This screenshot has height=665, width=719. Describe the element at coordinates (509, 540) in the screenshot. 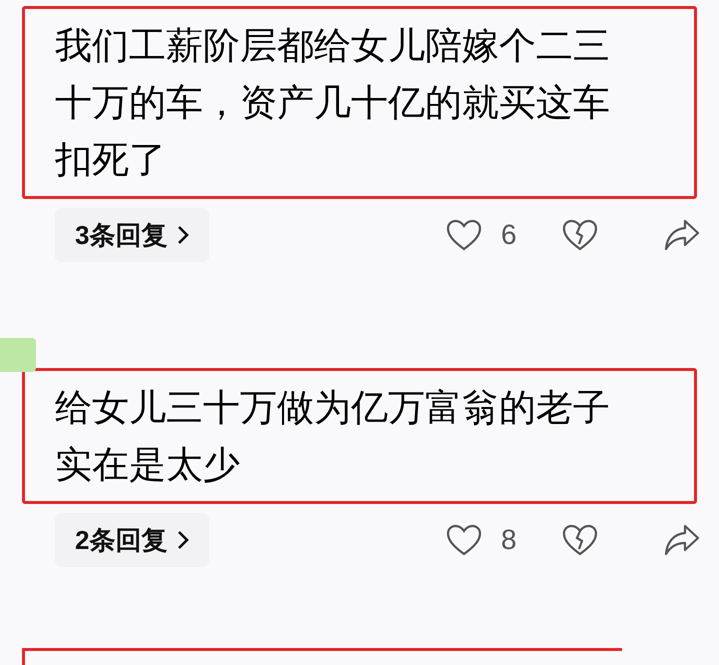

I see `like-count: 8` at that location.